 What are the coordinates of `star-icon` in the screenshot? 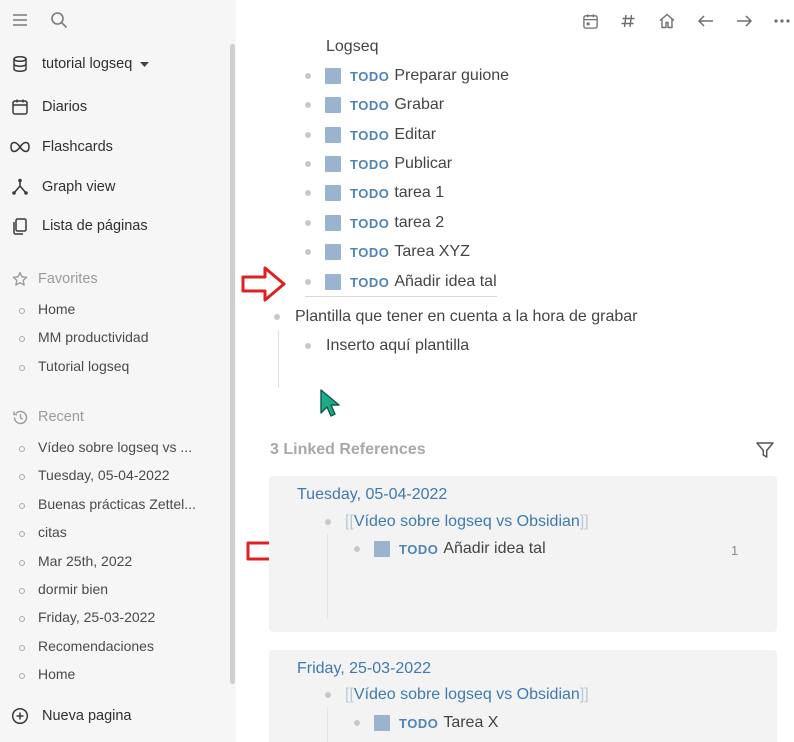 It's located at (20, 279).